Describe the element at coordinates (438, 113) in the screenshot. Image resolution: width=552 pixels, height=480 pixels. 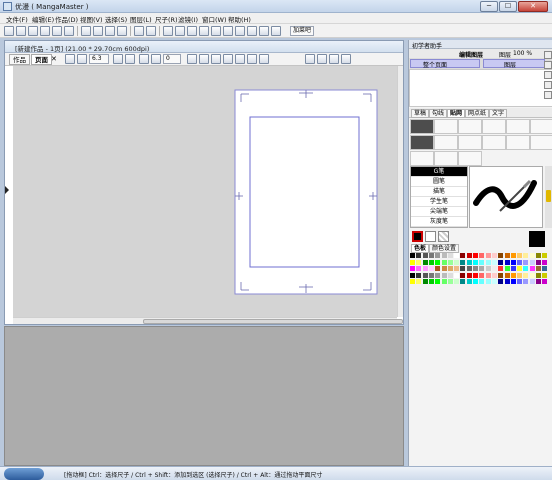
I see `tab-lineart: 勾线` at that location.